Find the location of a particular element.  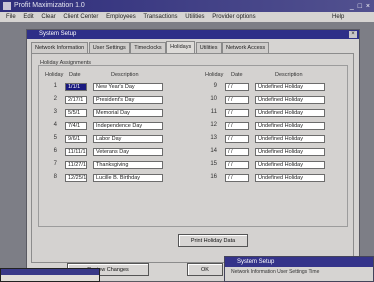

tab-network-access: Network Access is located at coordinates (246, 47).